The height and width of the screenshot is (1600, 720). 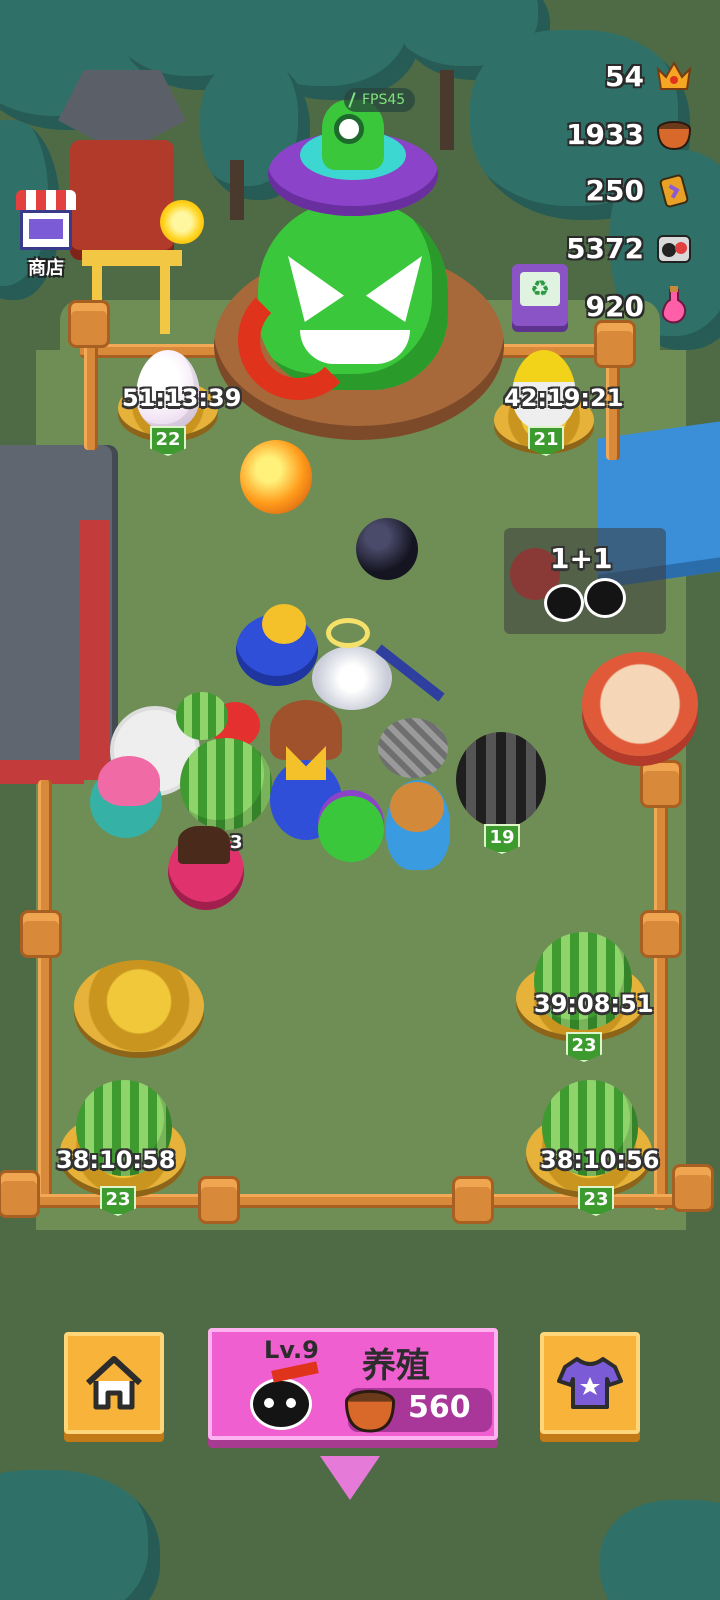 I want to click on bomb-count: 5372, so click(x=605, y=248).